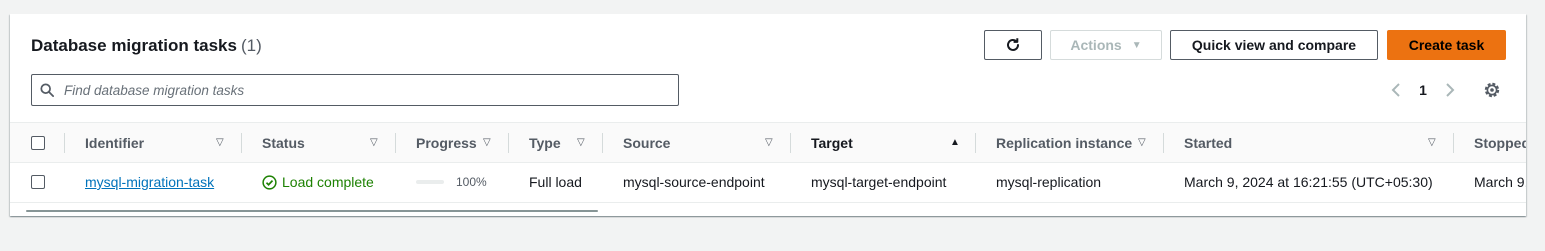  I want to click on refresh-button, so click(1013, 45).